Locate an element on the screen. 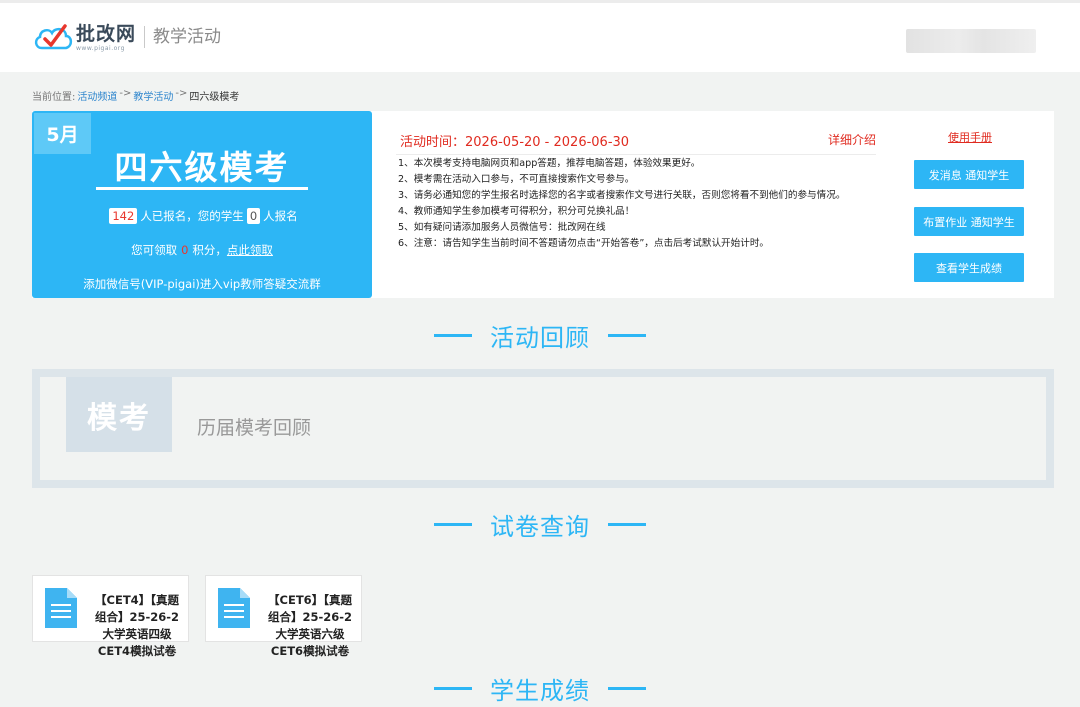  site-logo: 批改网 www.pigai.org 教学活动 is located at coordinates (126, 37).